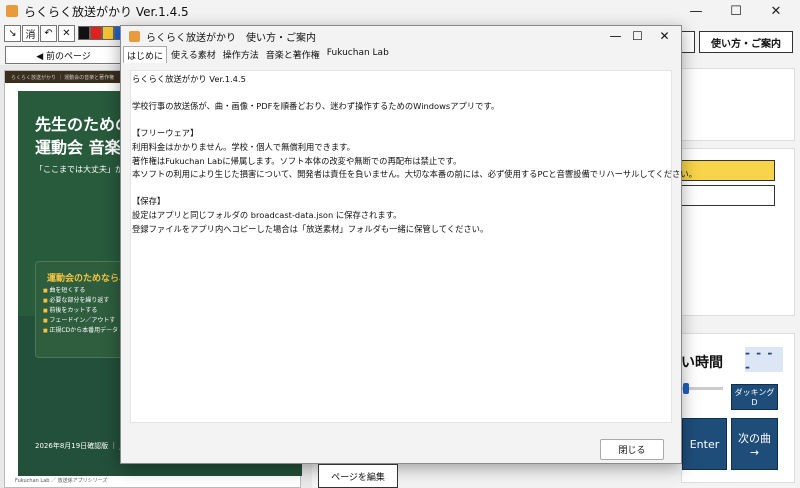  What do you see at coordinates (401, 36) in the screenshot?
I see `dialog-title-bar: らくらく放送がかり 使い方・ご案内` at bounding box center [401, 36].